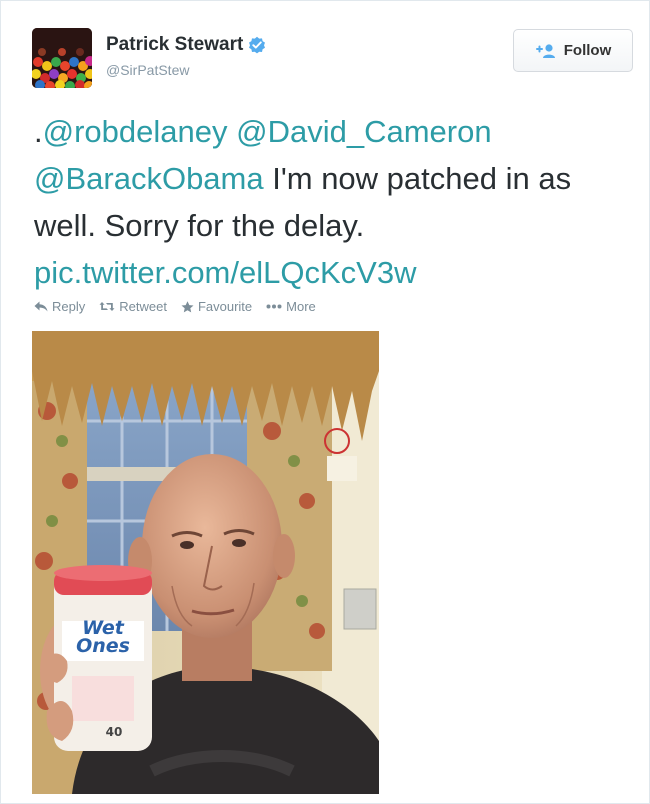 The height and width of the screenshot is (804, 650). Describe the element at coordinates (301, 306) in the screenshot. I see `more-label: More` at that location.